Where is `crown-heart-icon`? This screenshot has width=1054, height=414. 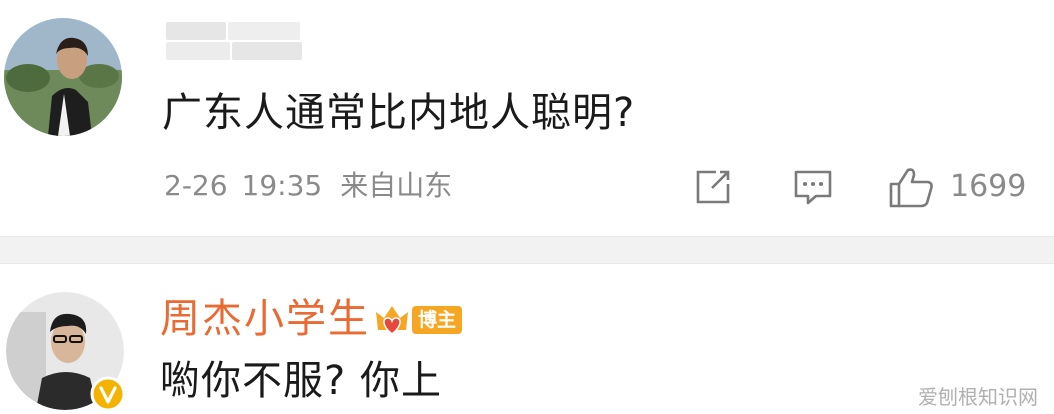 crown-heart-icon is located at coordinates (392, 320).